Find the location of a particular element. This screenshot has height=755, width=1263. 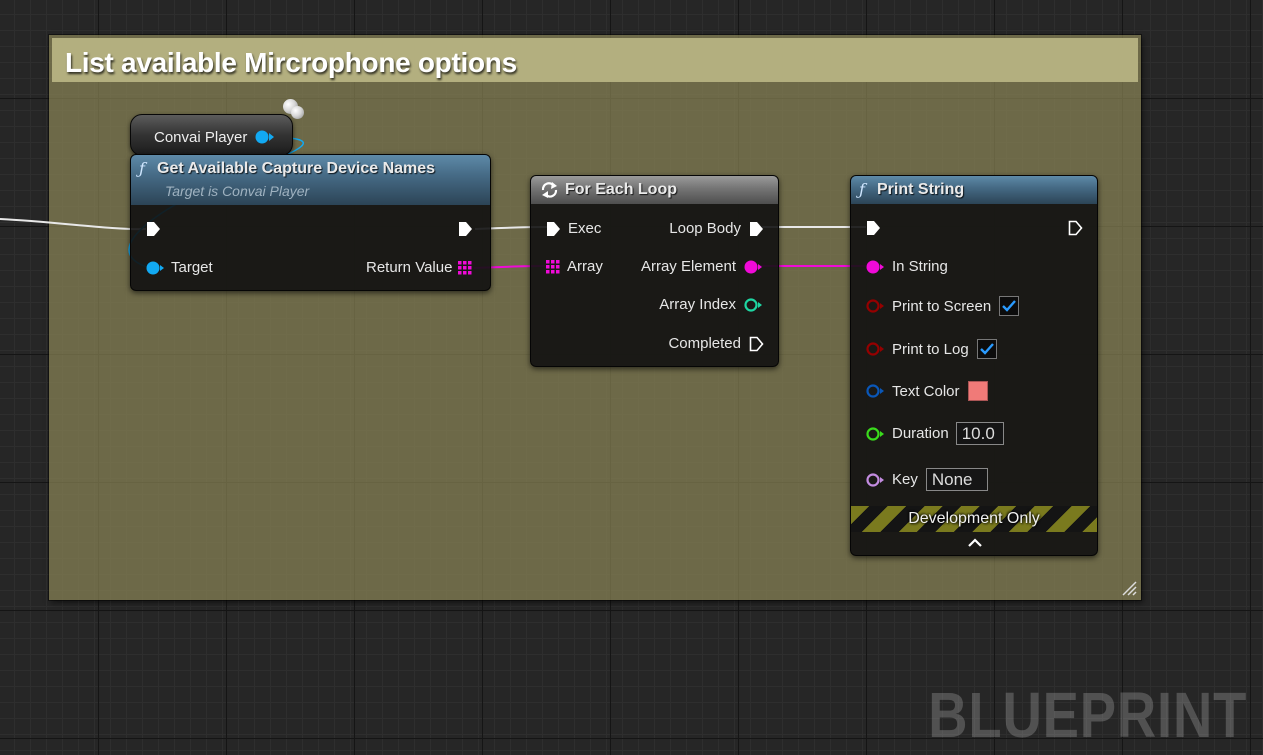

pin-label: Loop Body is located at coordinates (705, 228).